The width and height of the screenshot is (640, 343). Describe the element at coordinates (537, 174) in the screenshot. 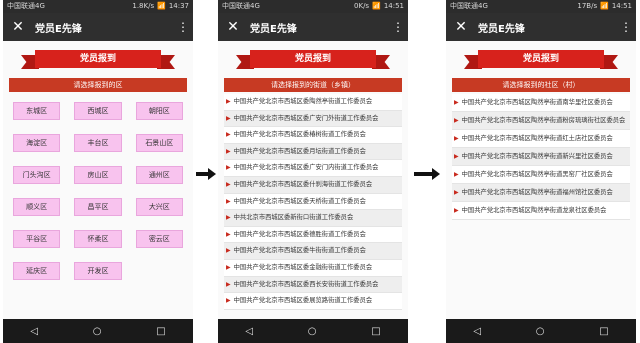

I see `list-item-label: 中国共产党北京市西城区陶然亭街道黑窑厂社区委员会` at that location.